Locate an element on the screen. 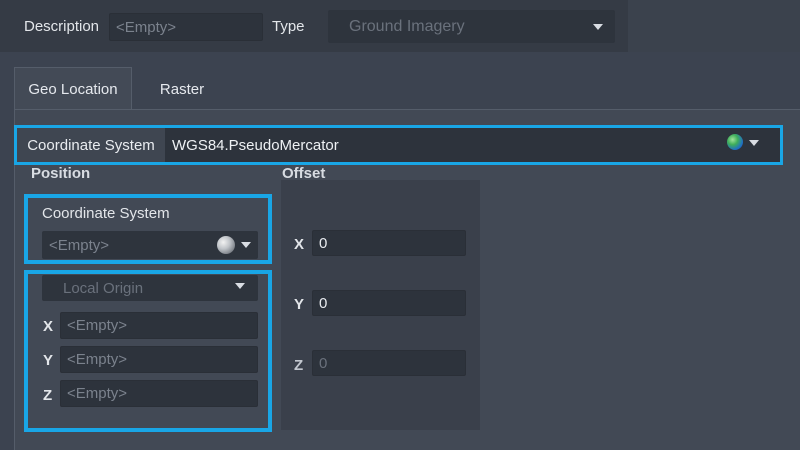 The image size is (800, 450). offset-y-label: Y is located at coordinates (299, 304).